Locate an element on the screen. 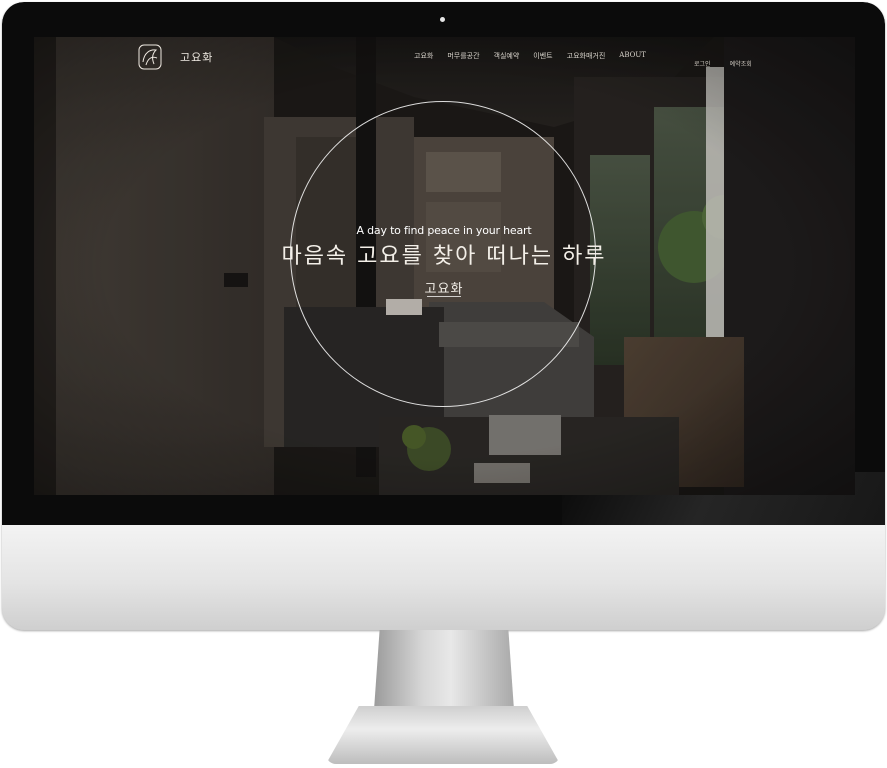 The height and width of the screenshot is (768, 887). hero-tagline-en: A day to find peace in your heart is located at coordinates (444, 230).